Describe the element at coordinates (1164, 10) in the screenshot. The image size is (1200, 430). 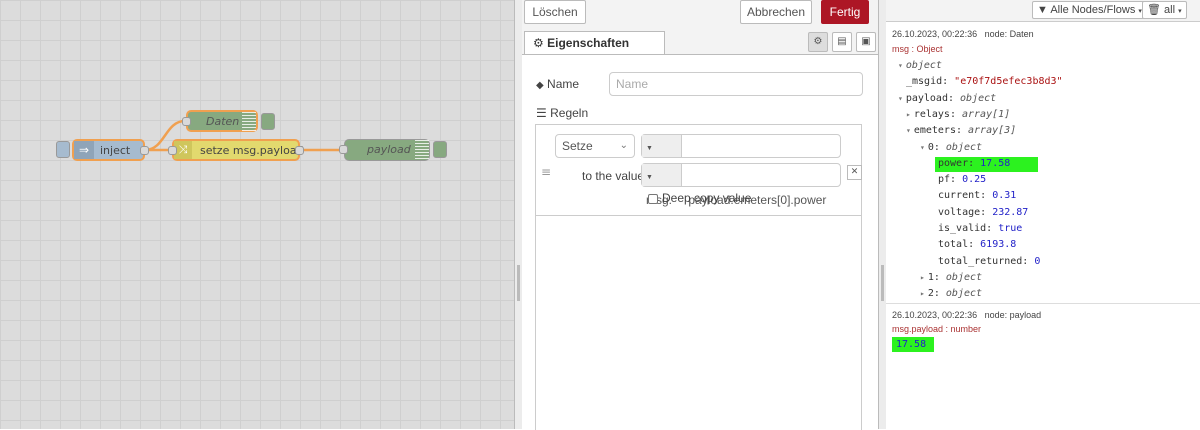
I see `filter-all-dropdown: 🗑 all ▾` at that location.